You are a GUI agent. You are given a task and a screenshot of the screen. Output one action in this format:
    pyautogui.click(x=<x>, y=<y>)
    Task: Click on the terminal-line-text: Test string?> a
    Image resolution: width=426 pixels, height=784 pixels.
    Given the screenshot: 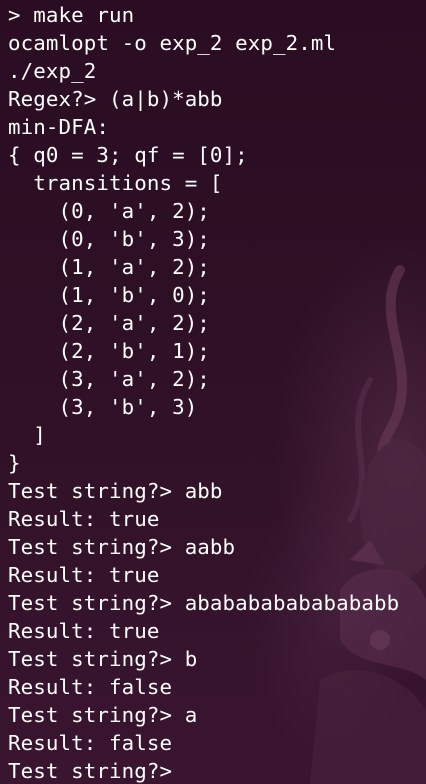 What is the action you would take?
    pyautogui.click(x=103, y=715)
    